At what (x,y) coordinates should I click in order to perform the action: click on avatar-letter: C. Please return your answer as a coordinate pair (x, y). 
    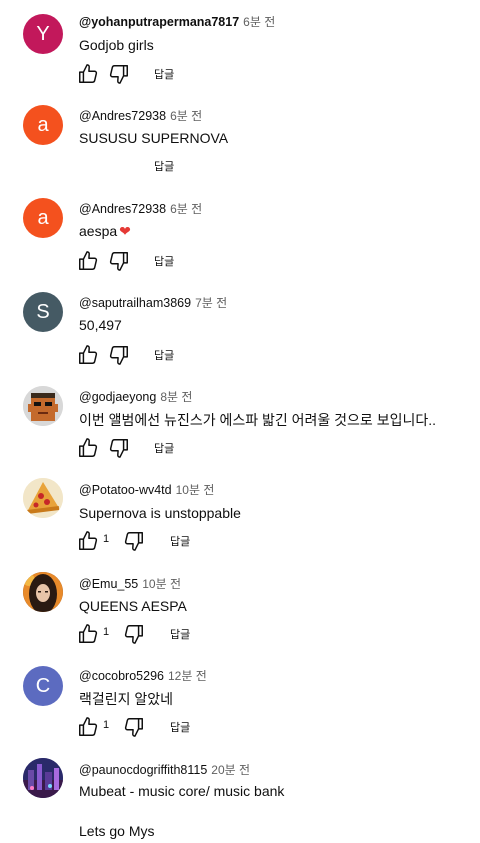
    Looking at the image, I should click on (43, 685).